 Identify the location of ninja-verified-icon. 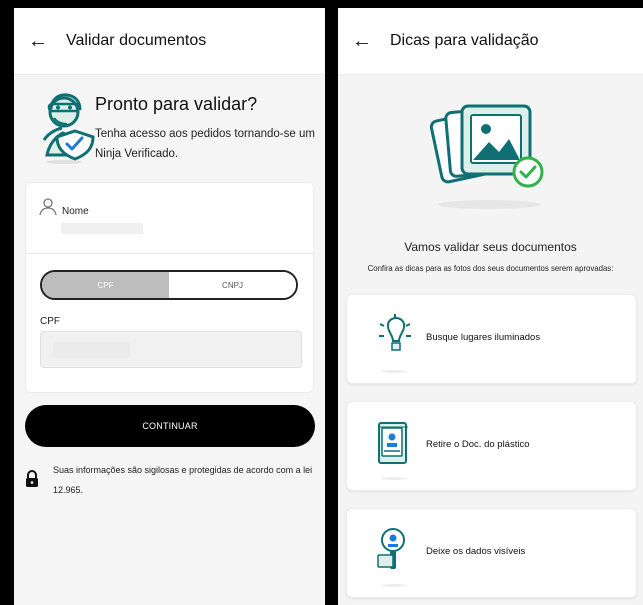
(68, 128).